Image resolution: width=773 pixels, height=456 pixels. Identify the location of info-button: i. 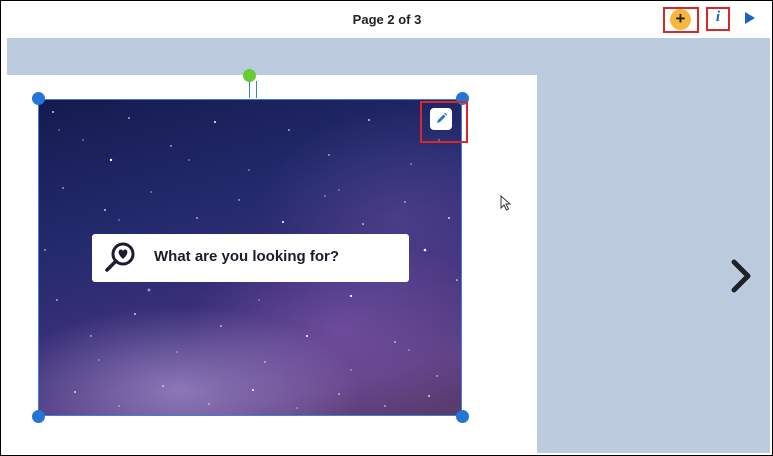
(718, 19).